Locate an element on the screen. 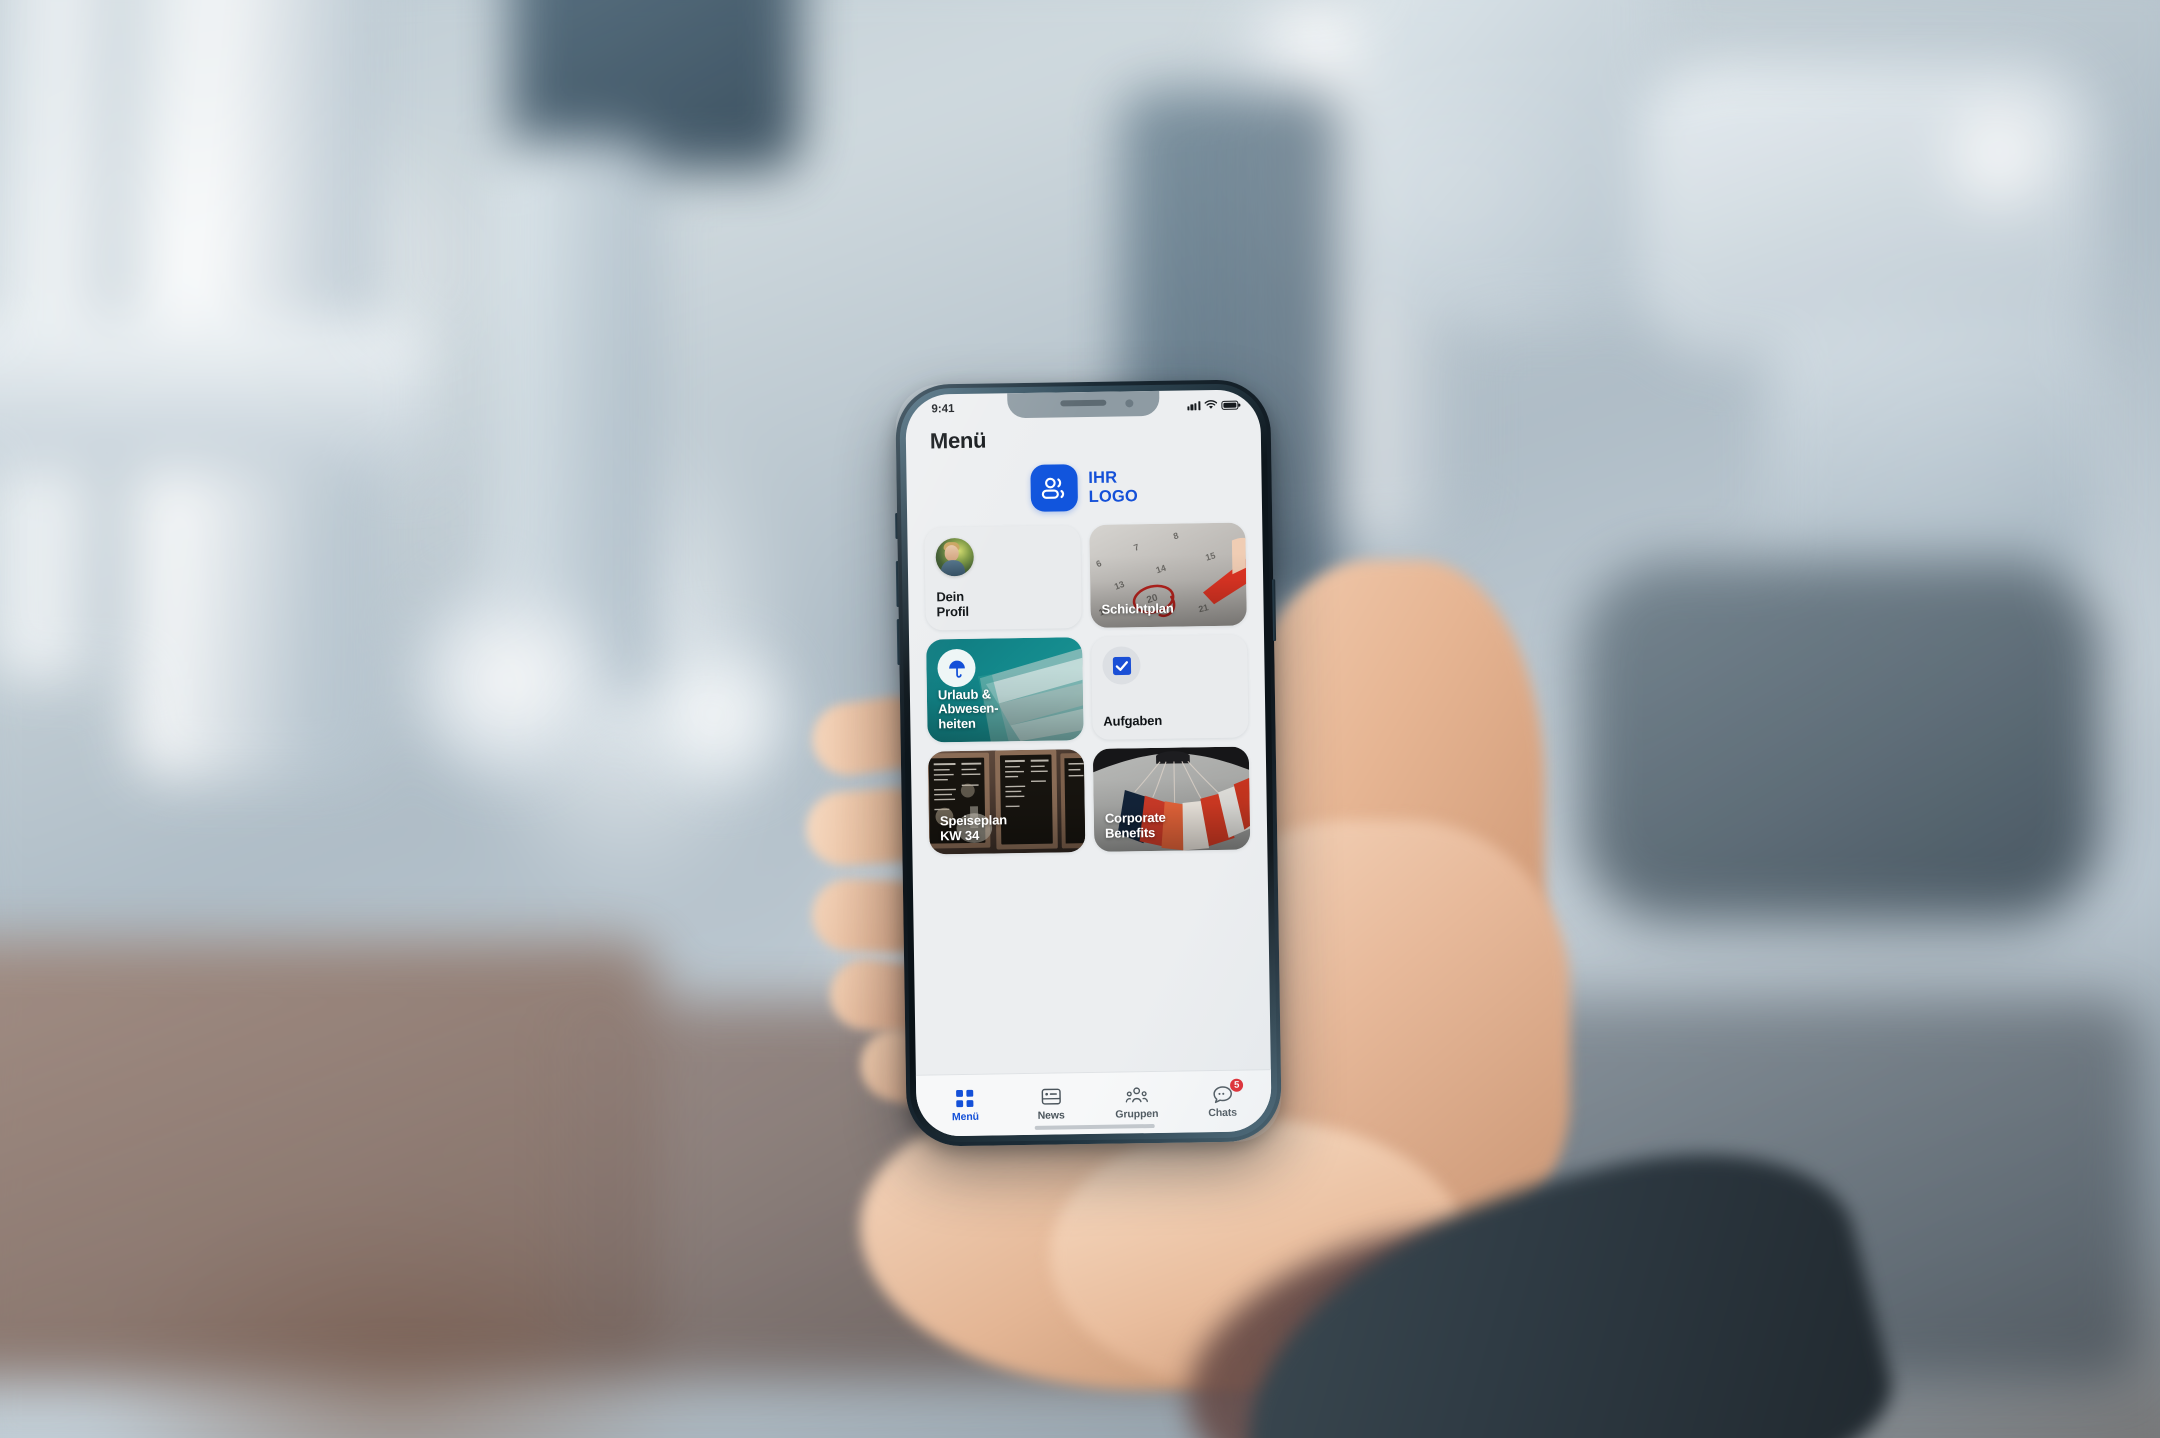  grid-dots-icon is located at coordinates (964, 1098).